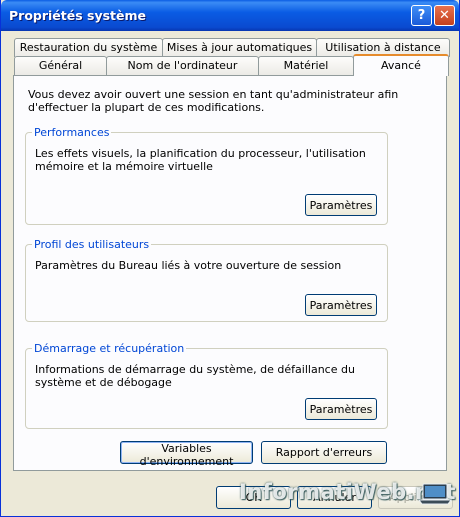 The width and height of the screenshot is (460, 517). Describe the element at coordinates (401, 65) in the screenshot. I see `tab-avance: Avancé` at that location.